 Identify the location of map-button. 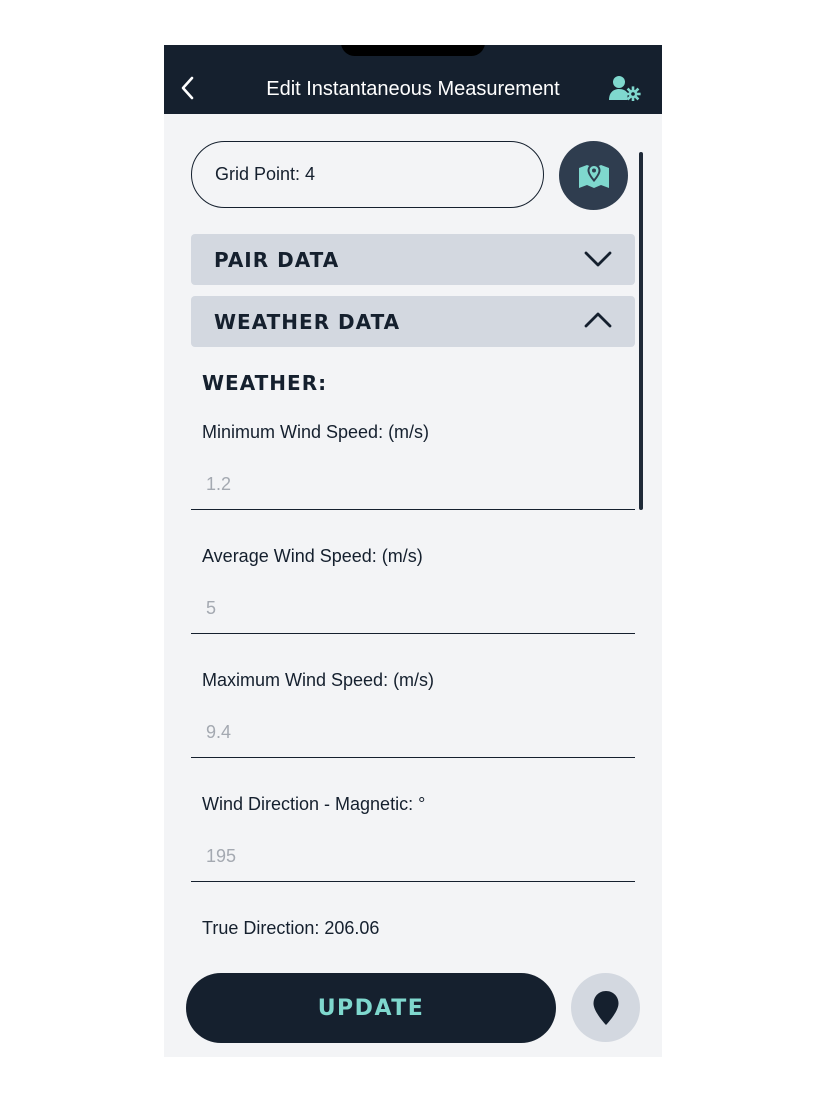
(593, 175).